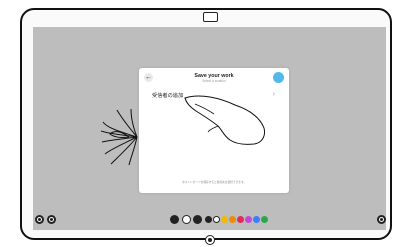 The height and width of the screenshot is (247, 394). Describe the element at coordinates (197, 219) in the screenshot. I see `eraser-tool-button` at that location.